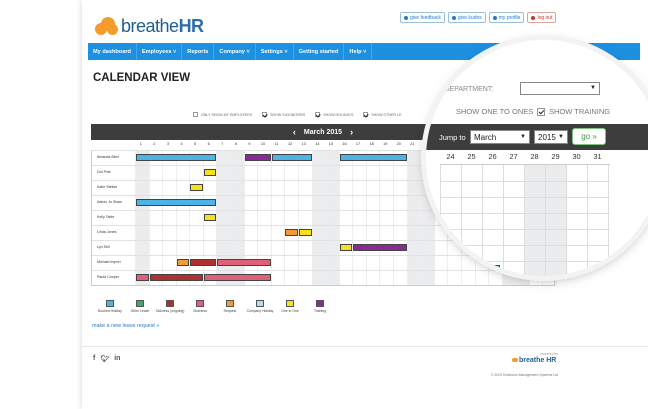 The width and height of the screenshot is (648, 409). Describe the element at coordinates (371, 144) in the screenshot. I see `day-number: 18` at that location.